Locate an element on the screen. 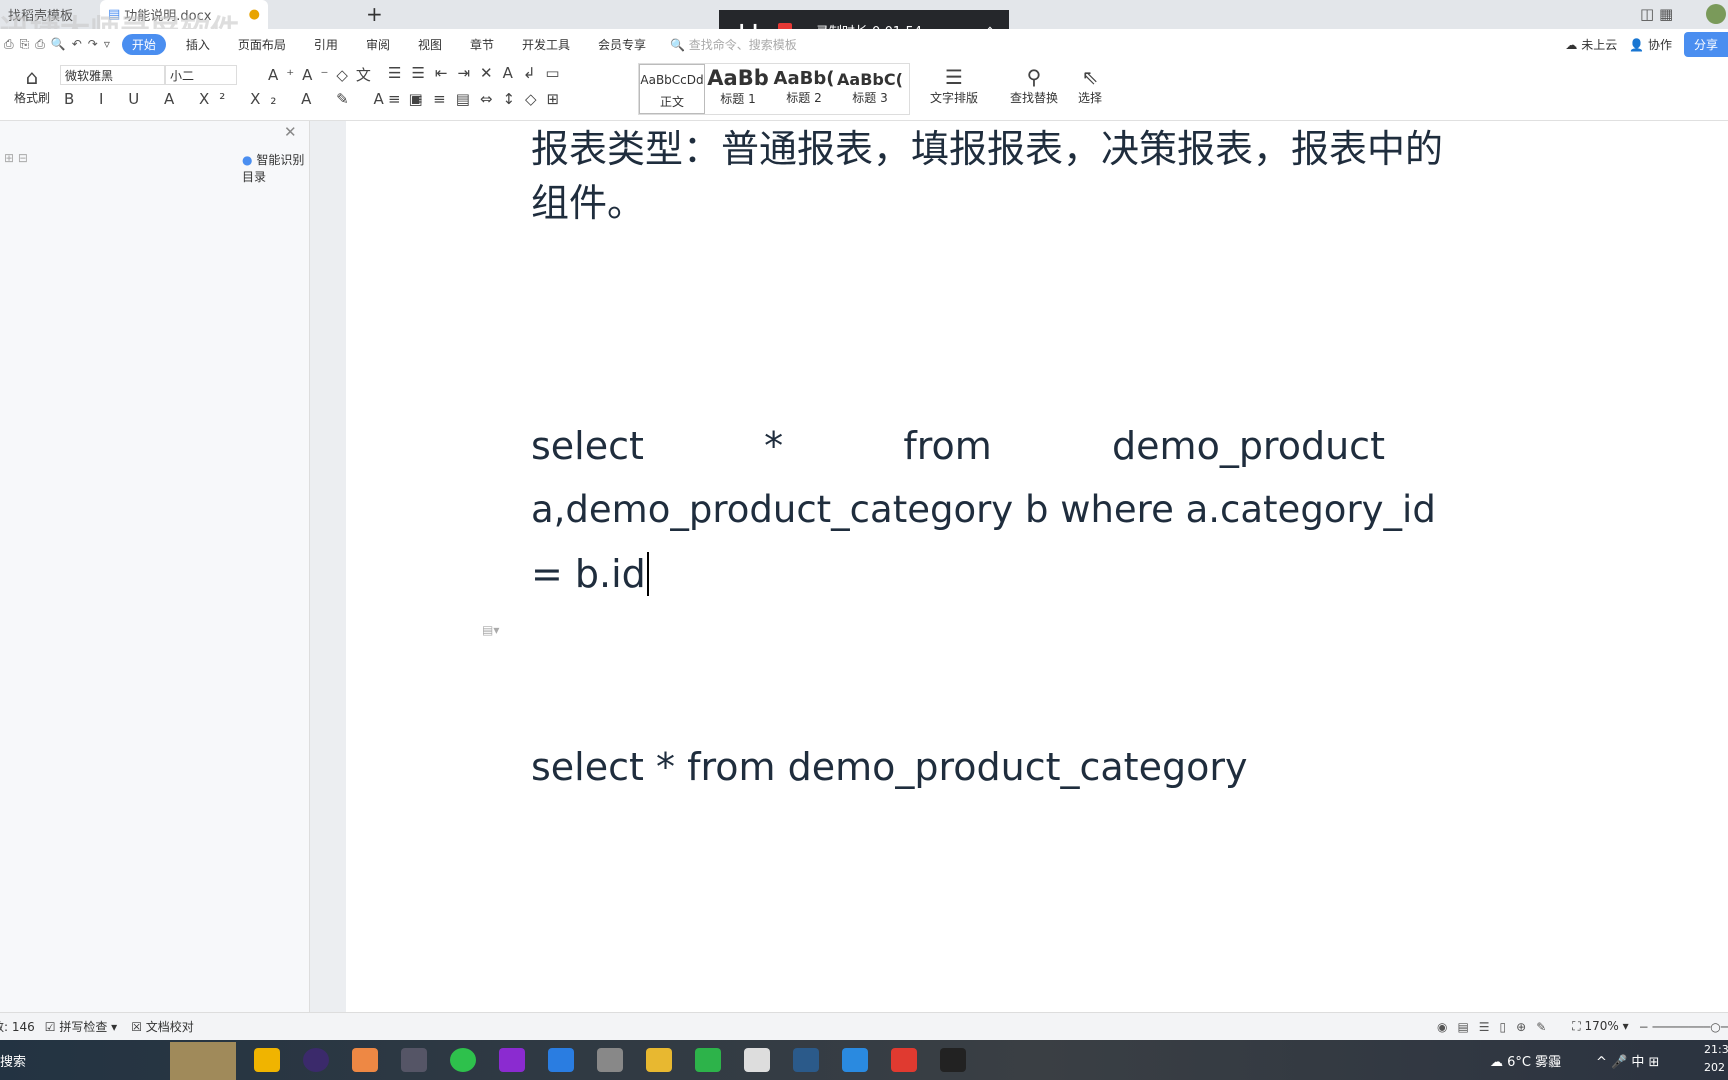  paragraph-icons: ☰☰⇤⇥✕A↲▭ is located at coordinates (479, 73).